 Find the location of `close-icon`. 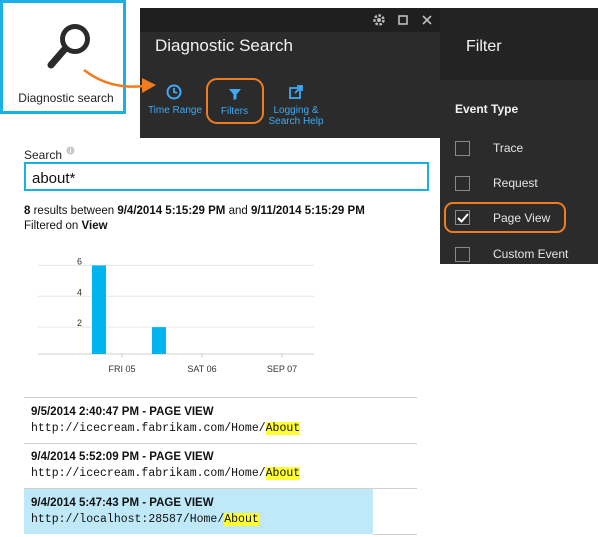

close-icon is located at coordinates (427, 20).